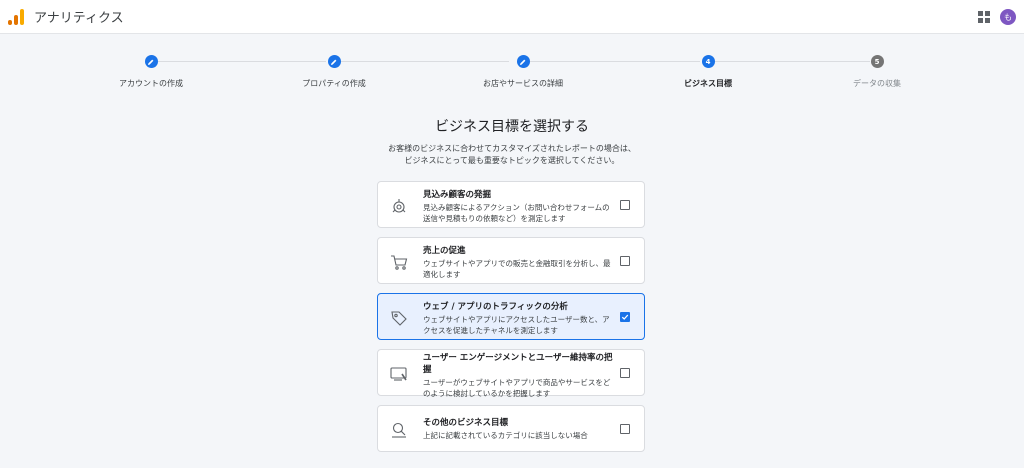 The image size is (1024, 468). I want to click on check-icon, so click(625, 317).